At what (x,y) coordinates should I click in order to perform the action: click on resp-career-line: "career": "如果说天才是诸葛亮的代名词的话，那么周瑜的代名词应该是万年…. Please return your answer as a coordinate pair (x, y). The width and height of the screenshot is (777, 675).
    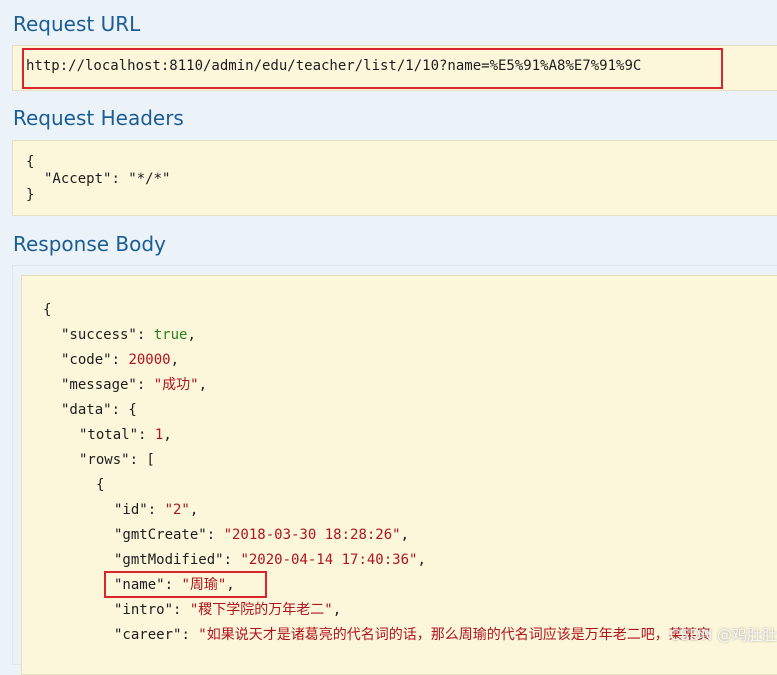
    Looking at the image, I should click on (412, 635).